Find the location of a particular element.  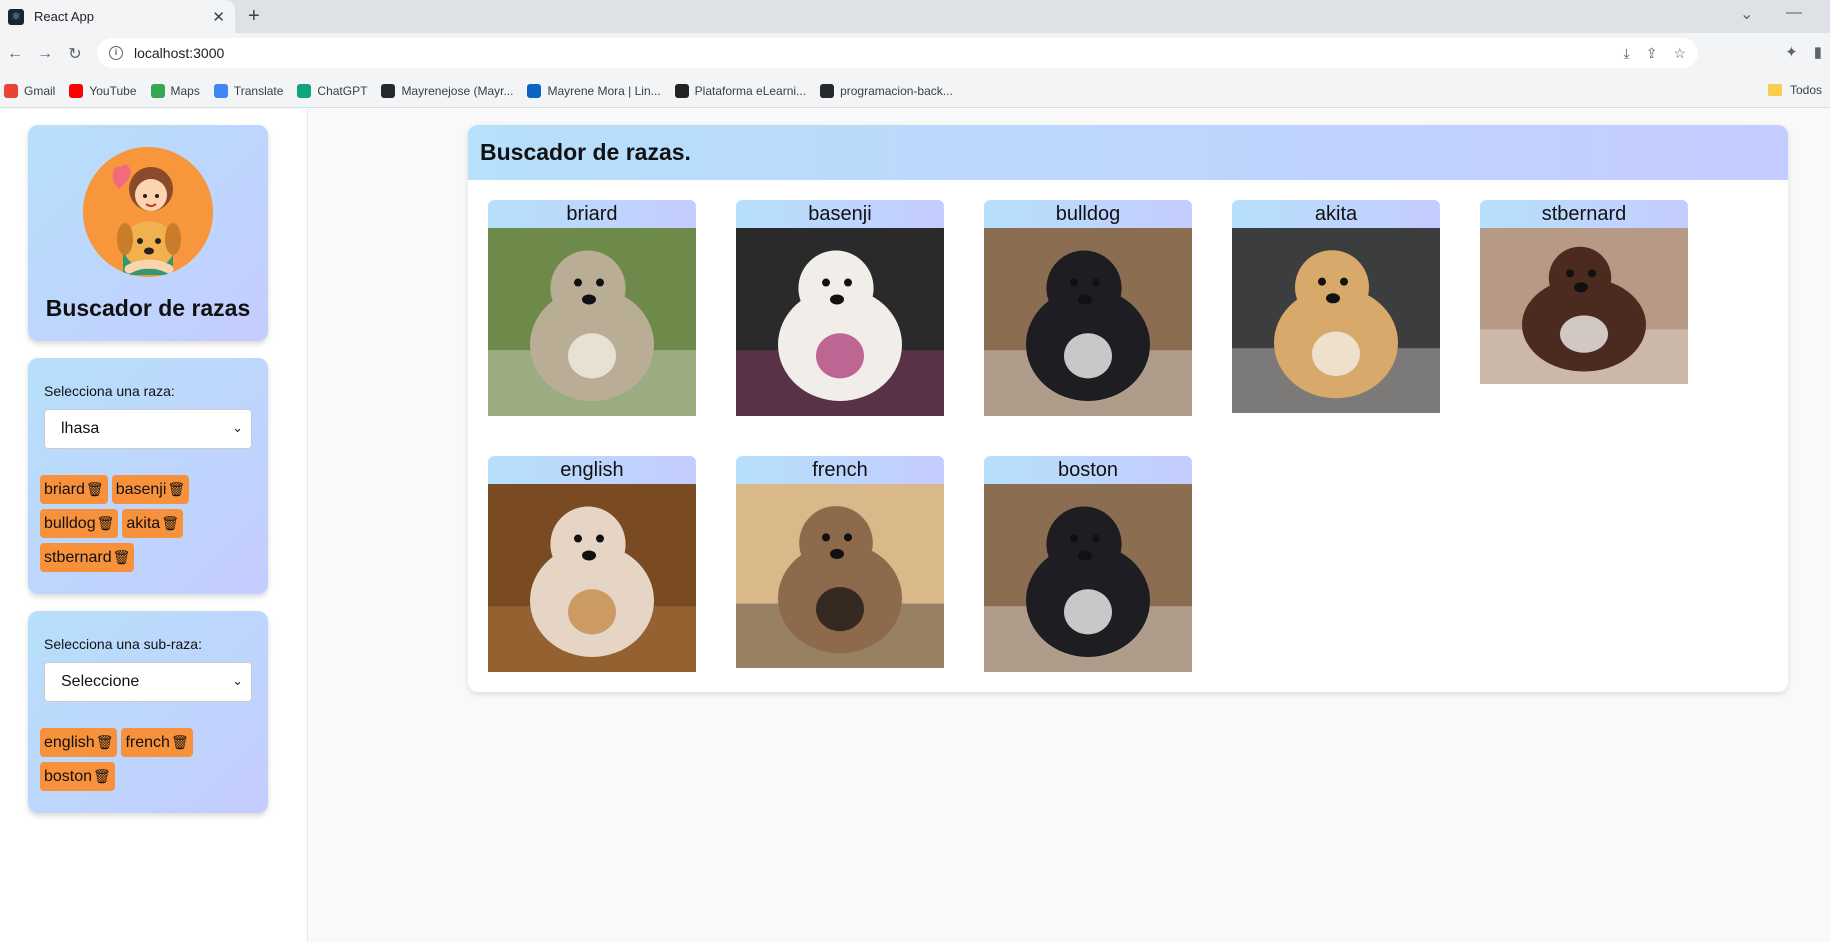

bookmark-item: ChatGPT is located at coordinates (332, 90).